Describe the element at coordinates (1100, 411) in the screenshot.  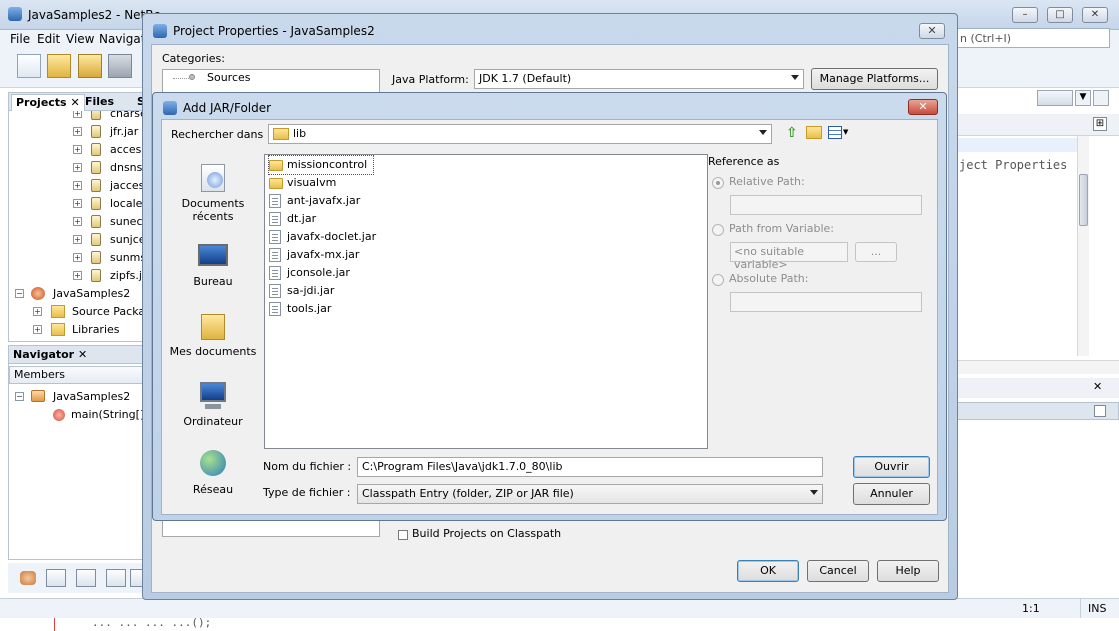
I see `output-minimize-icon` at that location.